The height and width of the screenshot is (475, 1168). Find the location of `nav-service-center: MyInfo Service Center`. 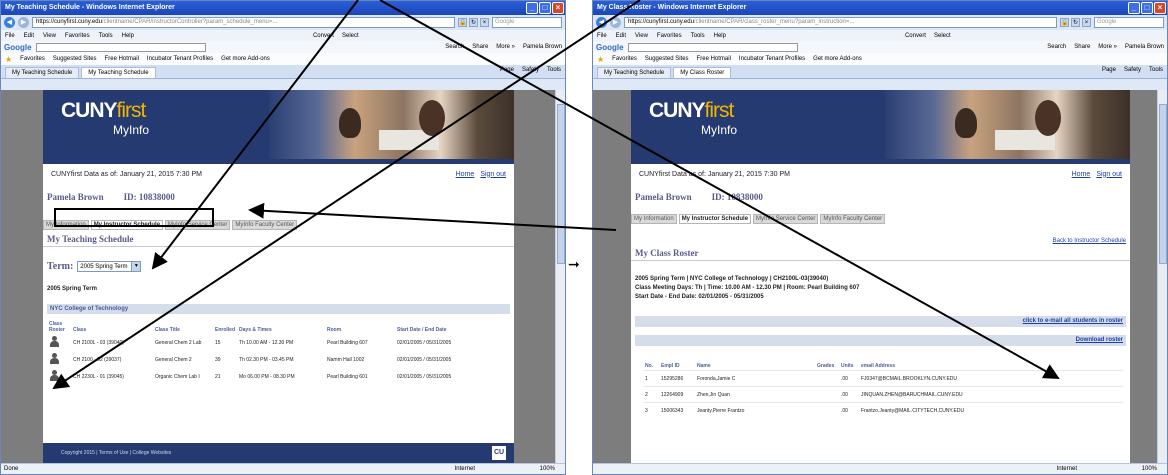

nav-service-center: MyInfo Service Center is located at coordinates (786, 219).